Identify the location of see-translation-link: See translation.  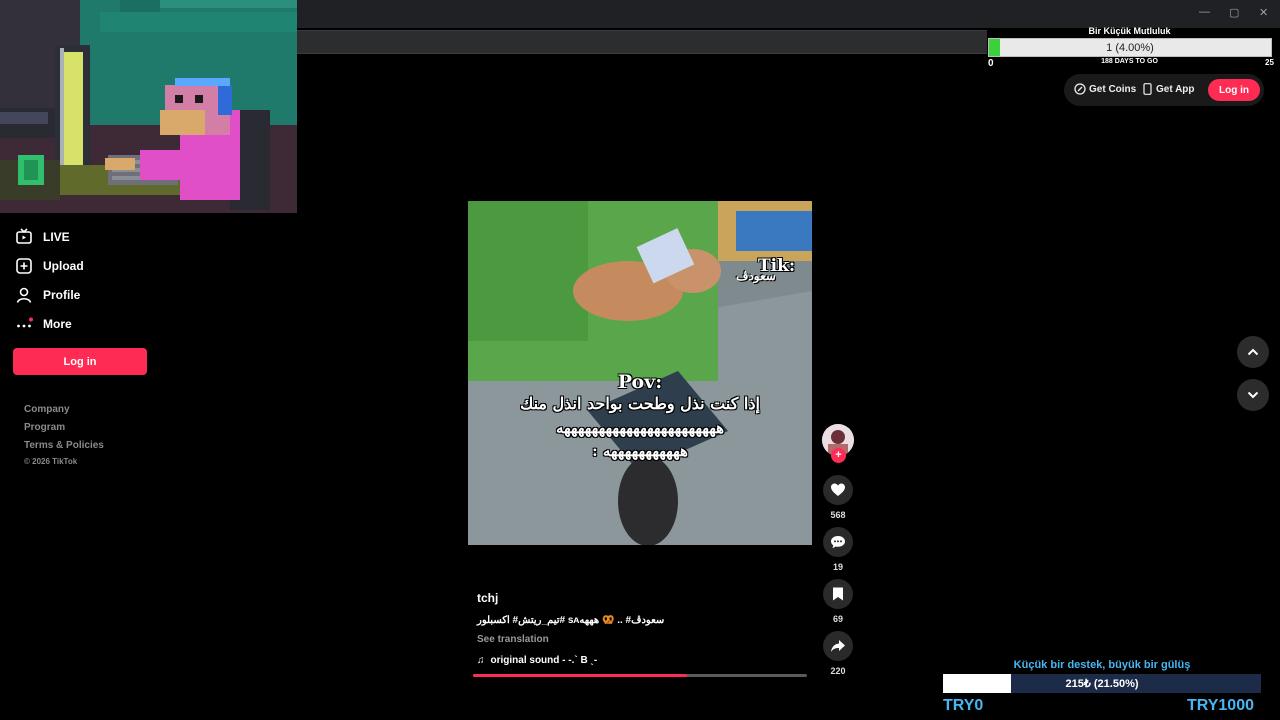
(513, 639).